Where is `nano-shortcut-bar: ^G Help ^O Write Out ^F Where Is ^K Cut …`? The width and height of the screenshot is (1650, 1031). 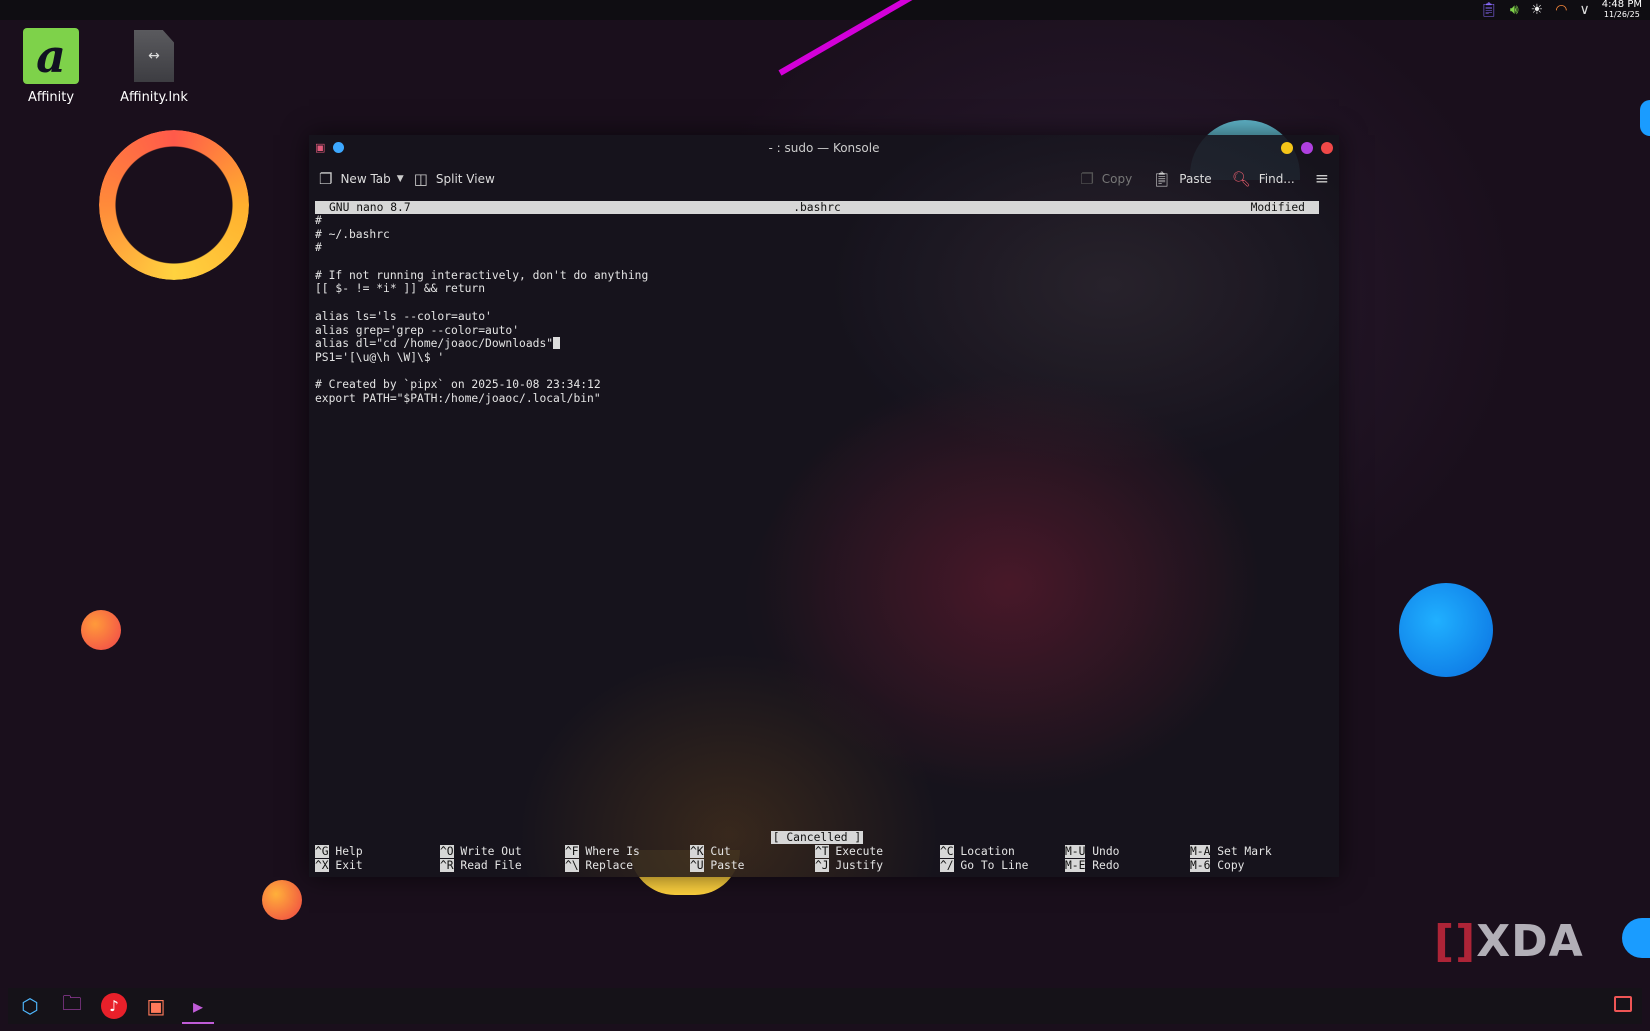 nano-shortcut-bar: ^G Help ^O Write Out ^F Where Is ^K Cut … is located at coordinates (822, 858).